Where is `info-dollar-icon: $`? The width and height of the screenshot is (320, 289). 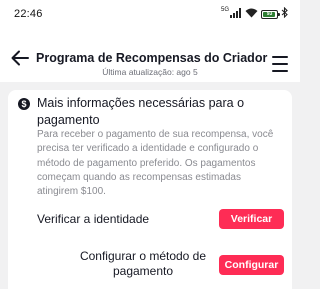 info-dollar-icon: $ is located at coordinates (24, 104).